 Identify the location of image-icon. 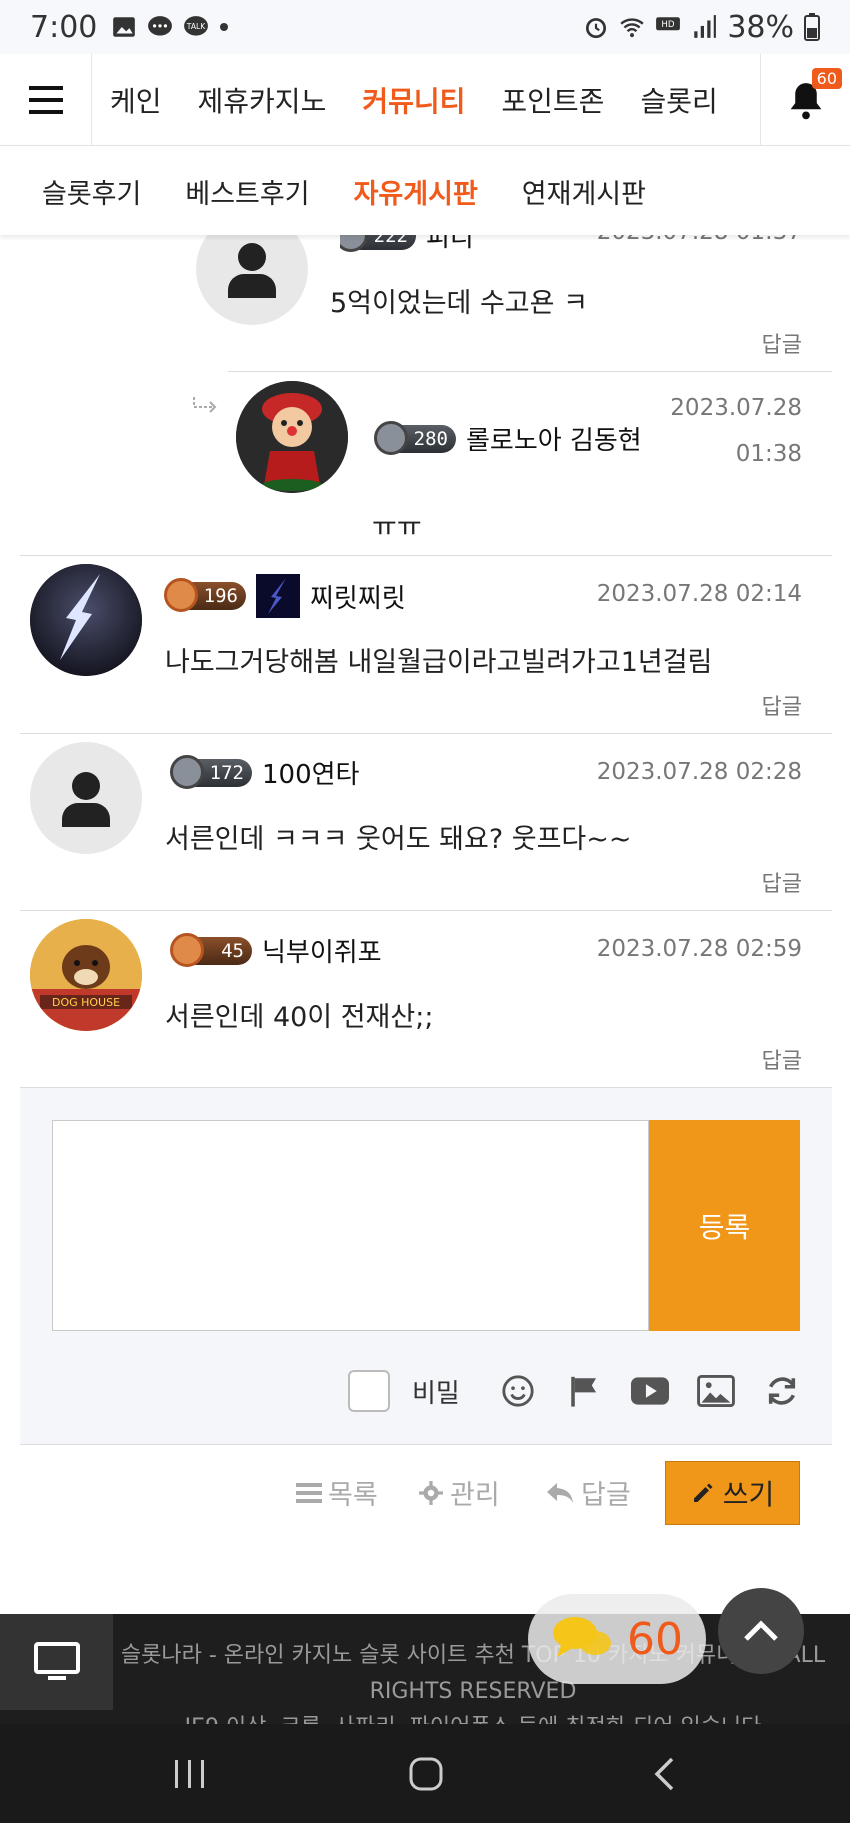
(715, 1391).